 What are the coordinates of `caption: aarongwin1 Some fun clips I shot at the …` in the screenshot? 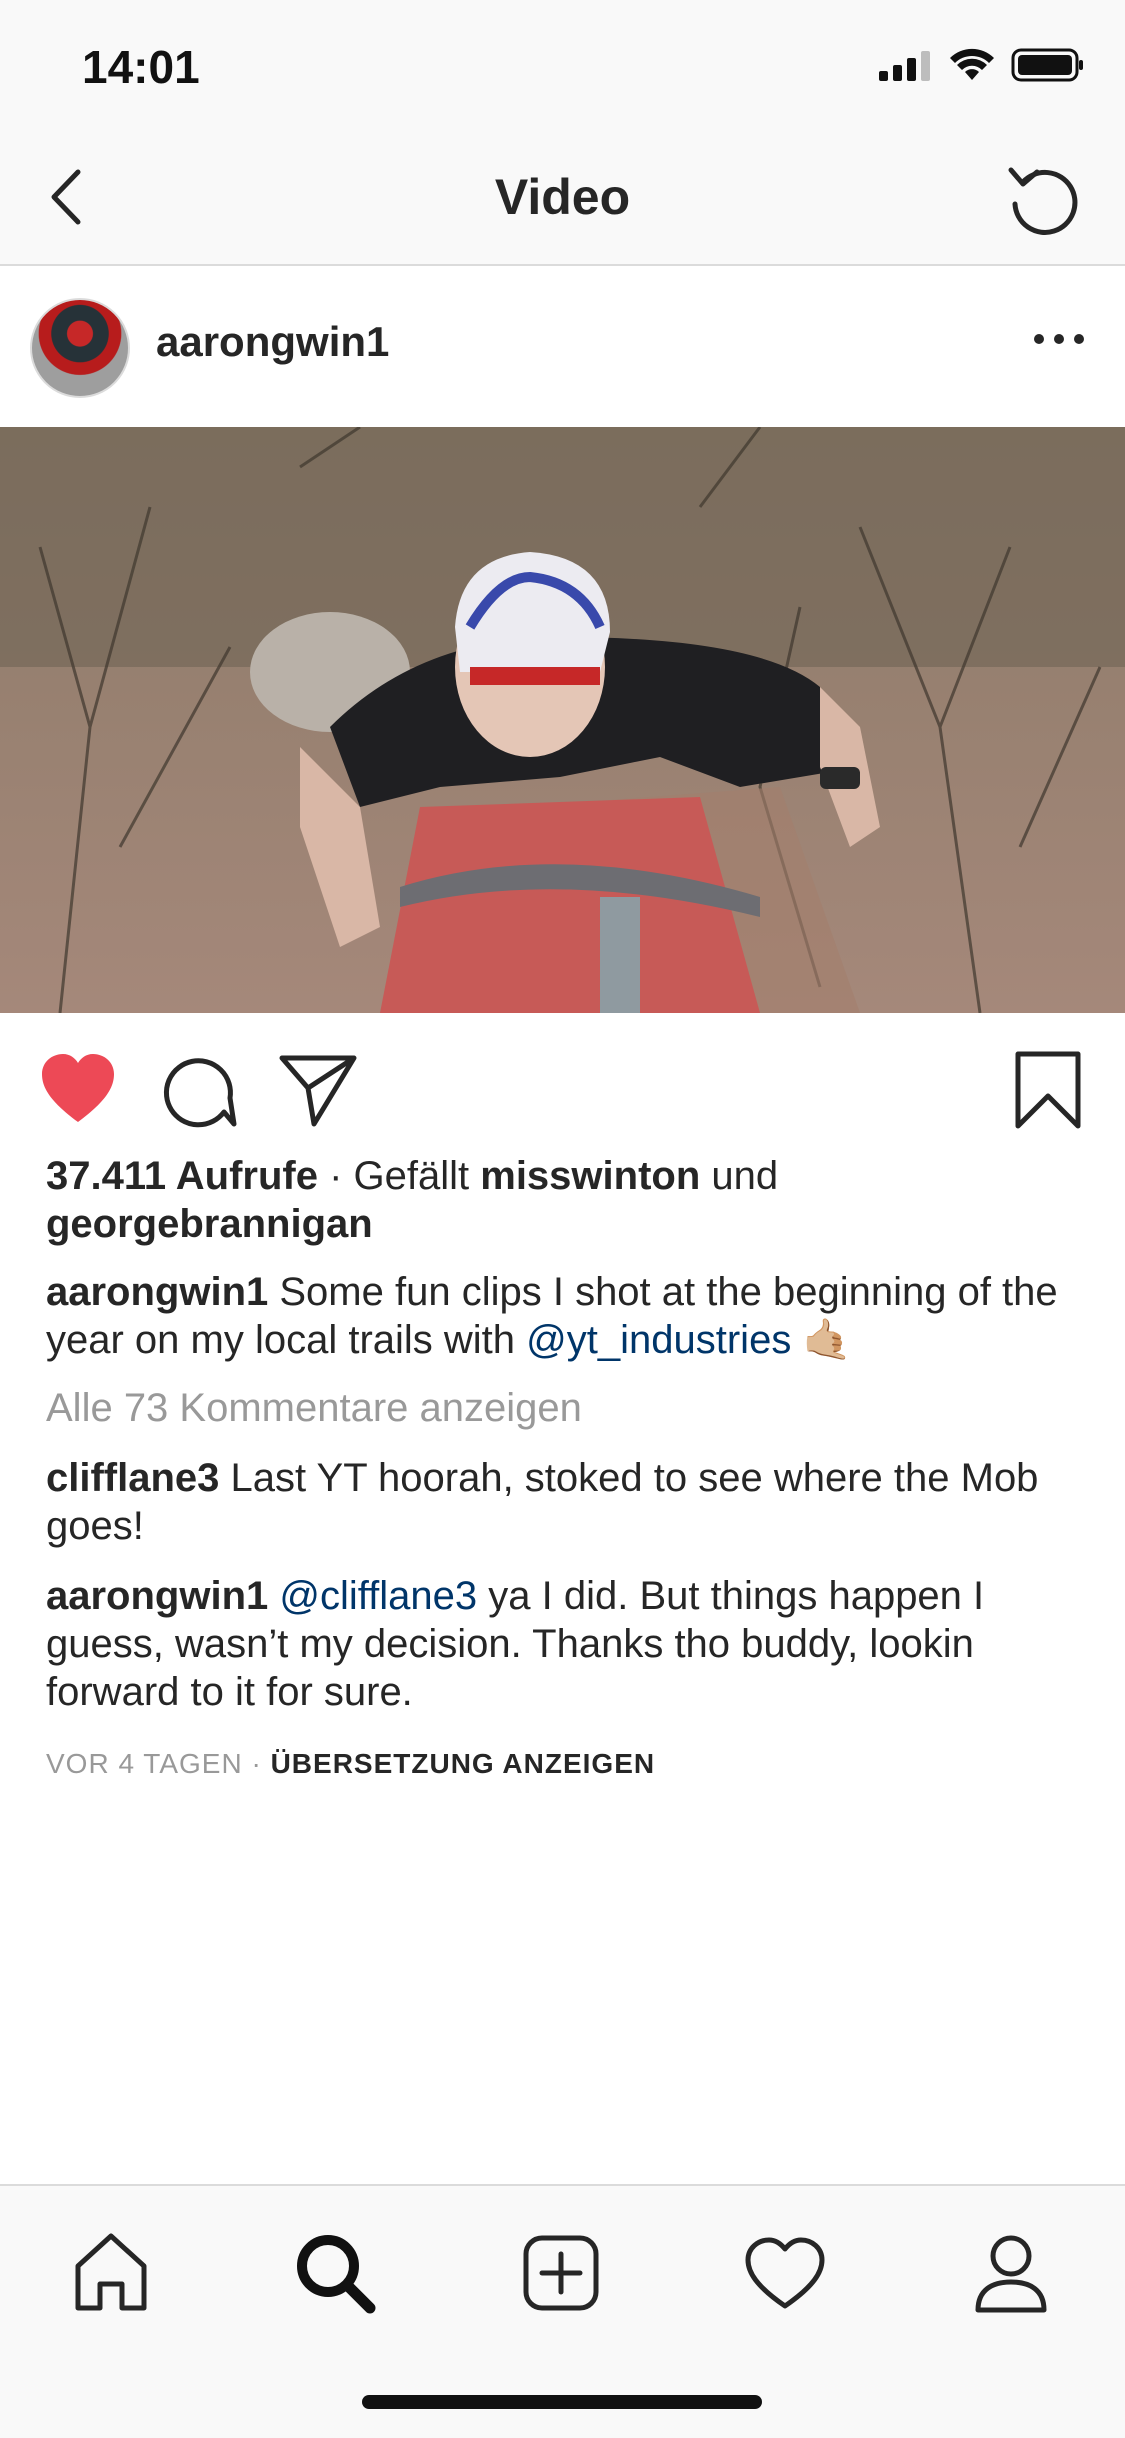 It's located at (566, 1316).